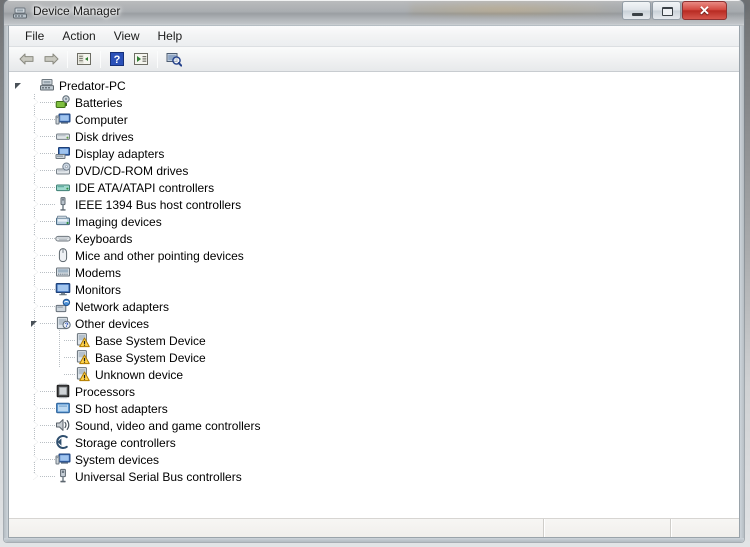 This screenshot has height=547, width=750. What do you see at coordinates (374, 136) in the screenshot?
I see `tree-node: Disk drives` at bounding box center [374, 136].